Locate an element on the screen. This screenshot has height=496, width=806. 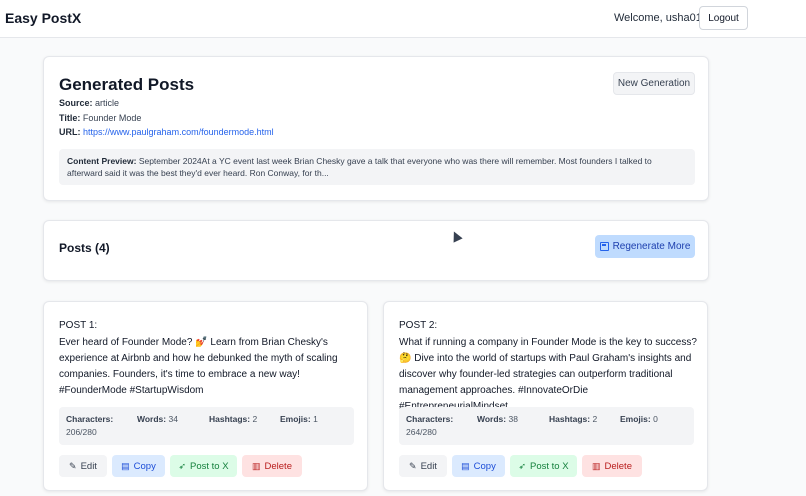
app-brand: Easy PostX is located at coordinates (43, 18).